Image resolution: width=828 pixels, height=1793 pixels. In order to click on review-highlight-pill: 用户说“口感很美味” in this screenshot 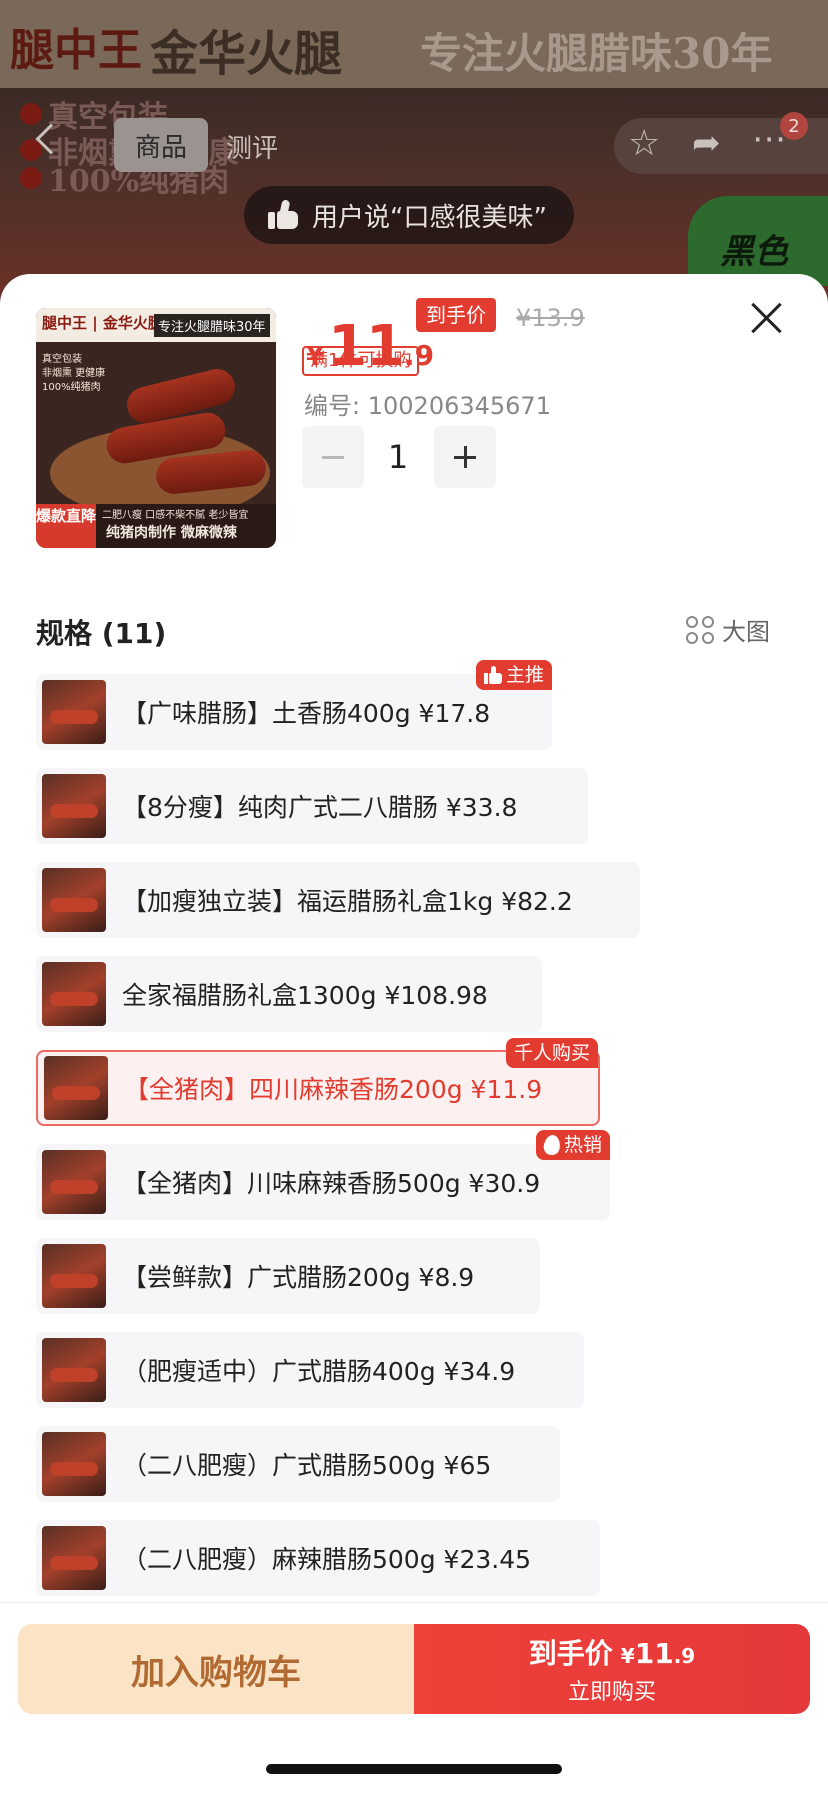, I will do `click(409, 215)`.